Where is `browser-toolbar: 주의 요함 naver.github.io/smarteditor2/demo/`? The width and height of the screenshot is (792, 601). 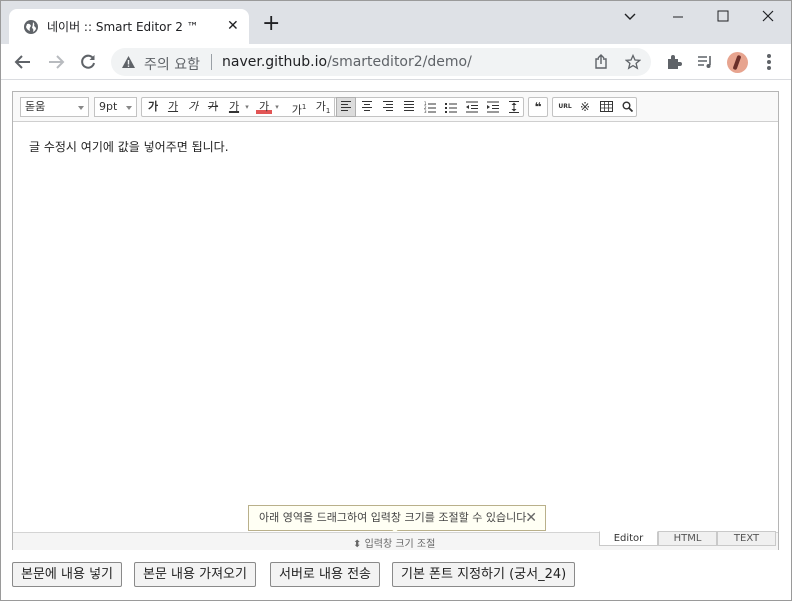
browser-toolbar: 주의 요함 naver.github.io/smarteditor2/demo/ is located at coordinates (396, 62).